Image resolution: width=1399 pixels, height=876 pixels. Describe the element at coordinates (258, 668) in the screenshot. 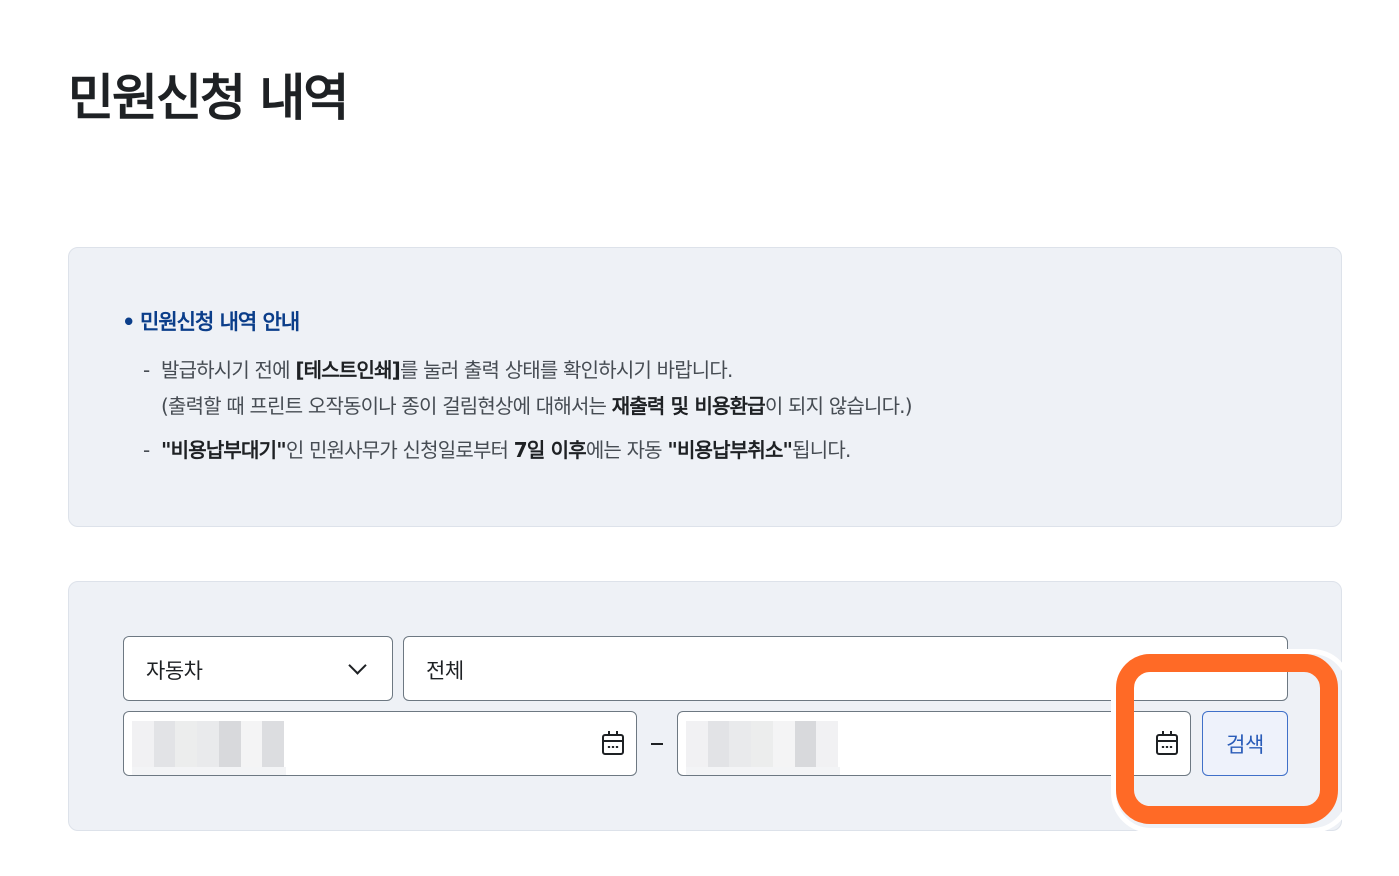

I see `category-select: 자동차` at that location.